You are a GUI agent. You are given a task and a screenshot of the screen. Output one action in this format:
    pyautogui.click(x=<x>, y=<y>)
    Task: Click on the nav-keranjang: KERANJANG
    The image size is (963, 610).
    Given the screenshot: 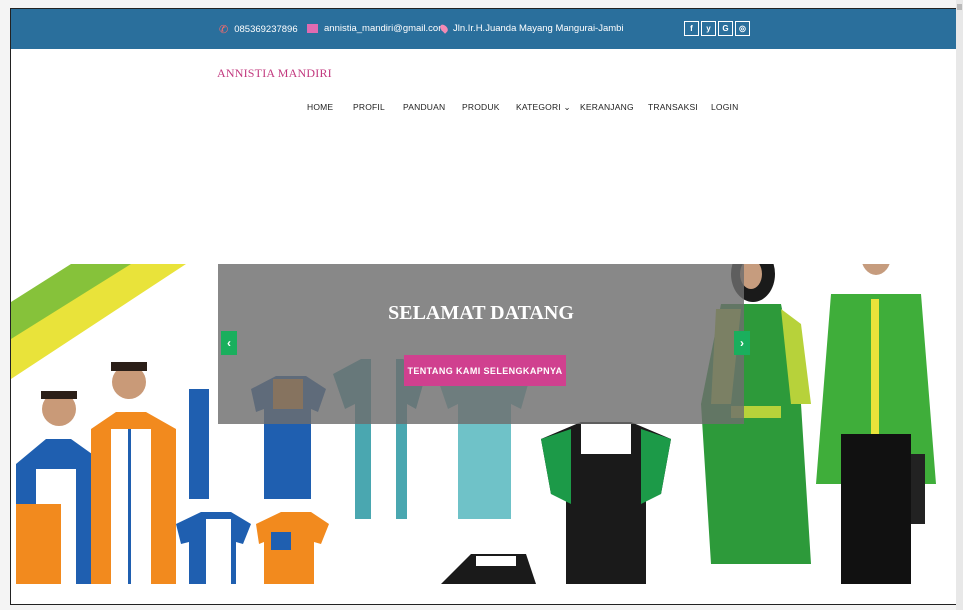 What is the action you would take?
    pyautogui.click(x=607, y=107)
    